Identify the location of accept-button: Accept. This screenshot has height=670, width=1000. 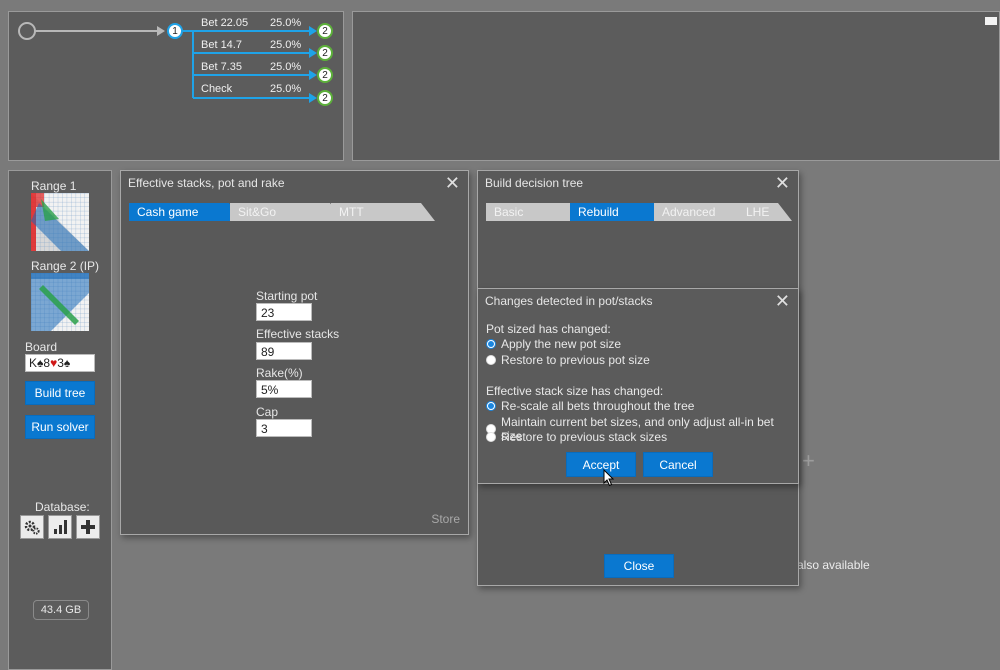
(601, 464).